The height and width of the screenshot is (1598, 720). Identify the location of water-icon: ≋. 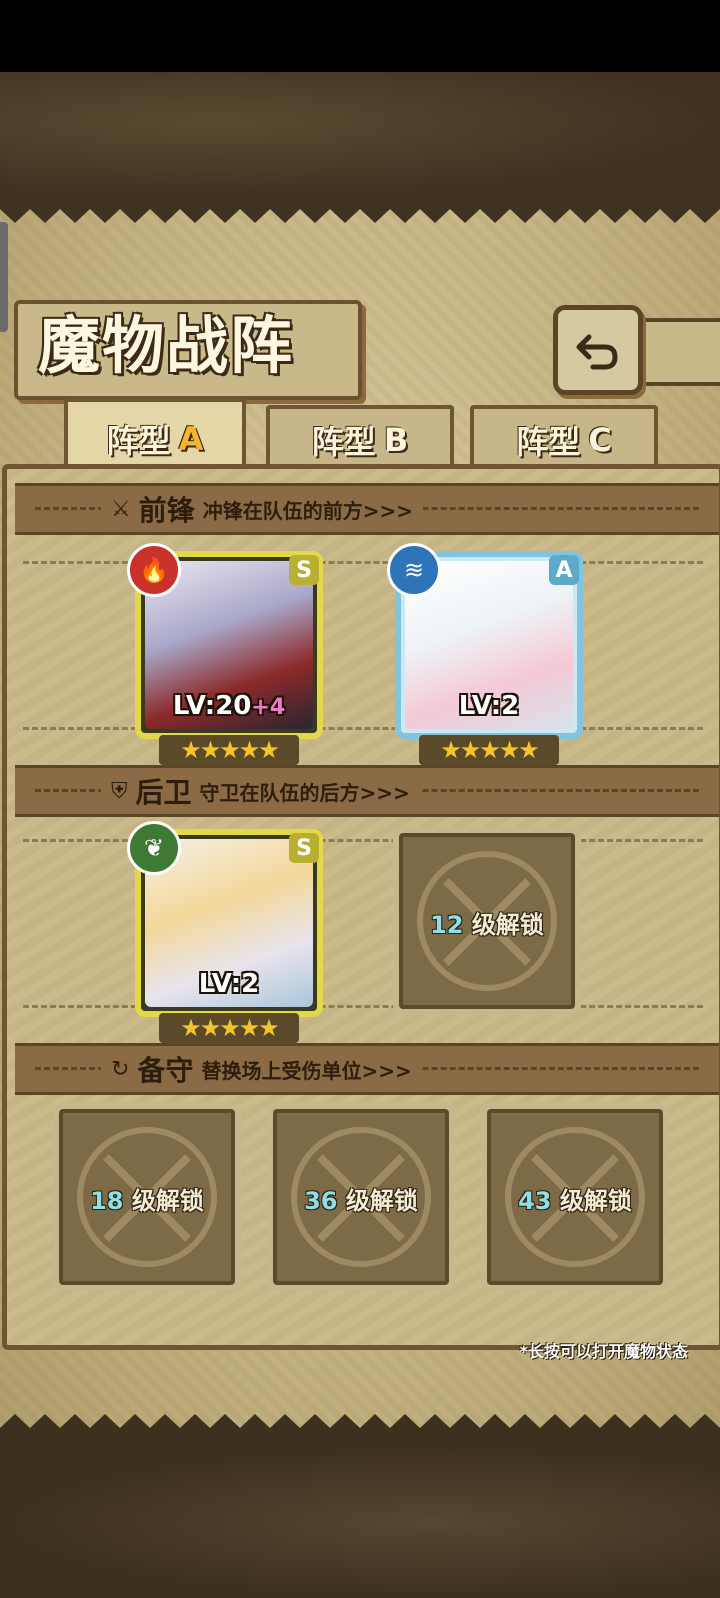
(414, 570).